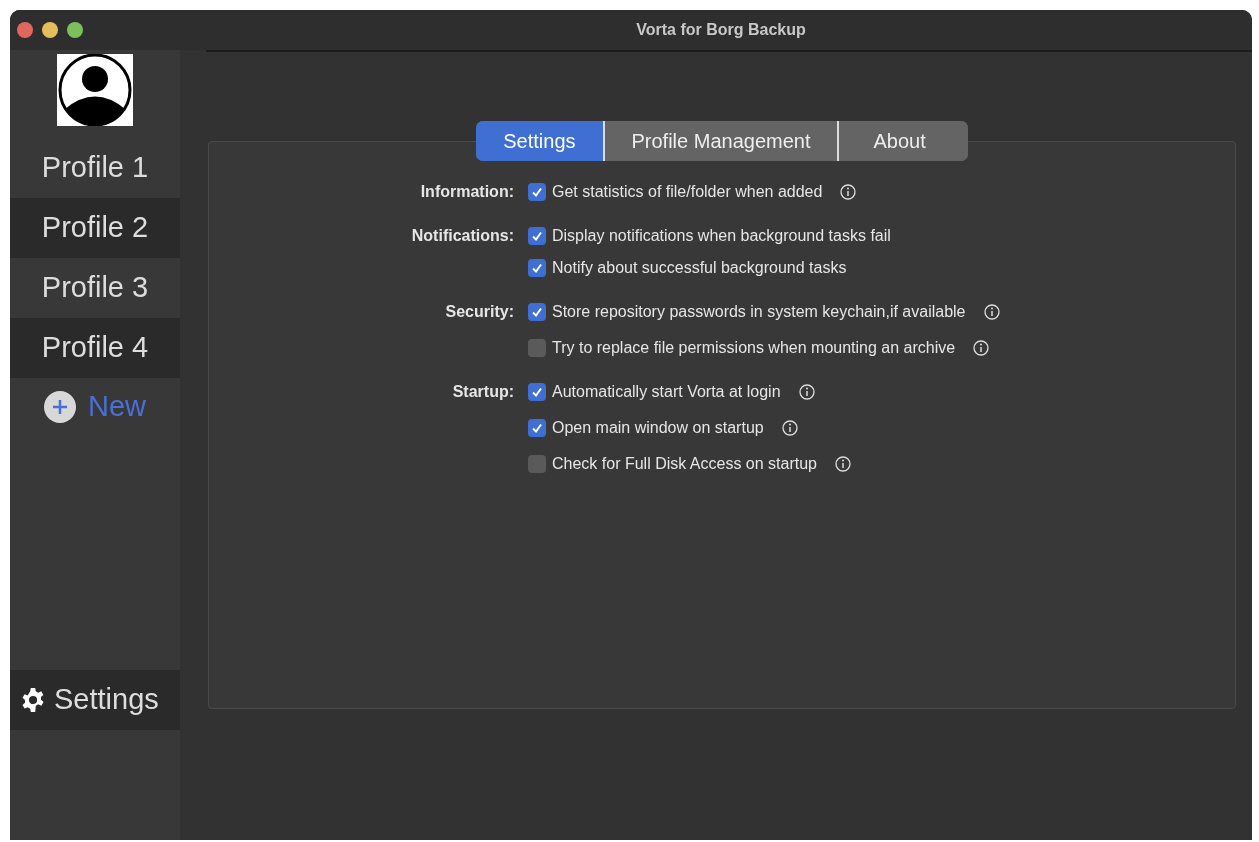  What do you see at coordinates (25, 30) in the screenshot?
I see `close-button` at bounding box center [25, 30].